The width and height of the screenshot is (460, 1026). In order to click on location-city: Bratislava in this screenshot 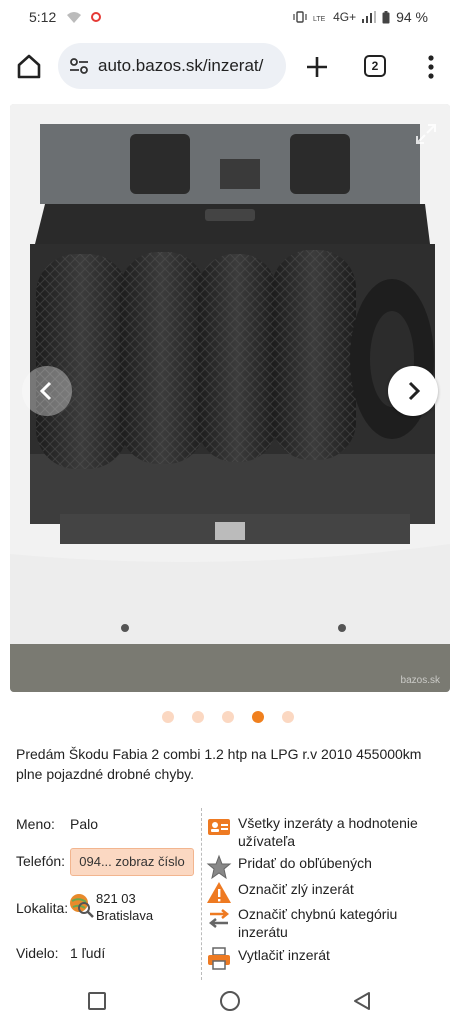, I will do `click(125, 915)`.